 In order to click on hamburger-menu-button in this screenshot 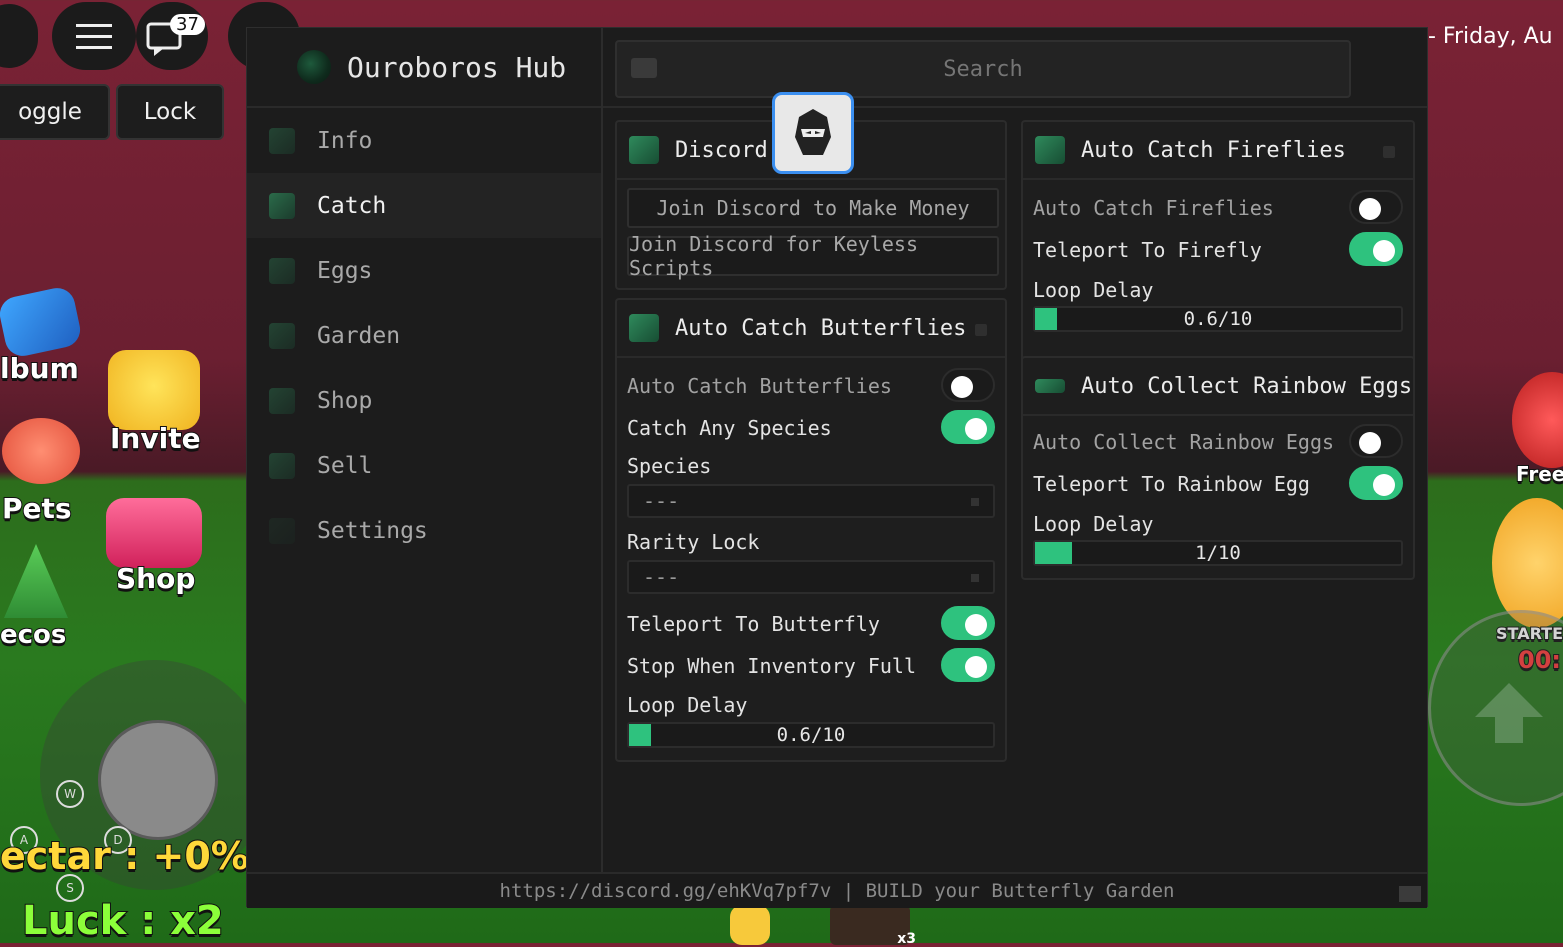, I will do `click(94, 36)`.